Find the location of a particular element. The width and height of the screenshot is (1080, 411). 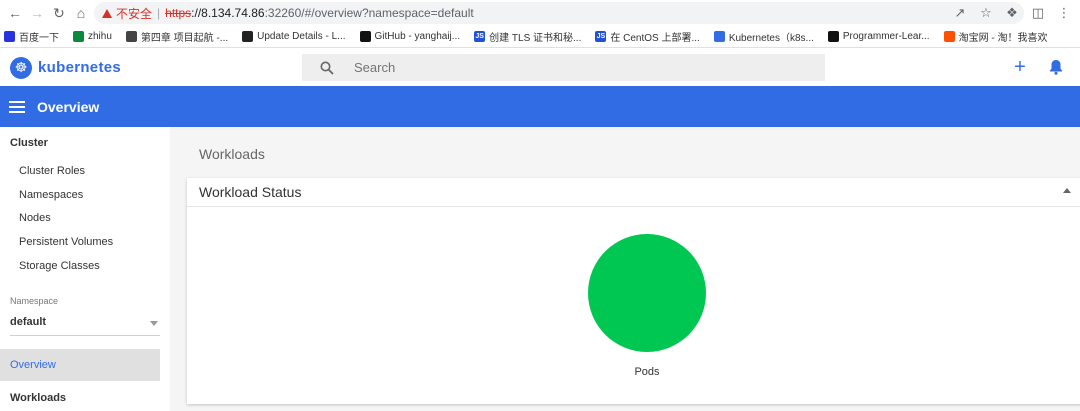

search-icon is located at coordinates (327, 68).